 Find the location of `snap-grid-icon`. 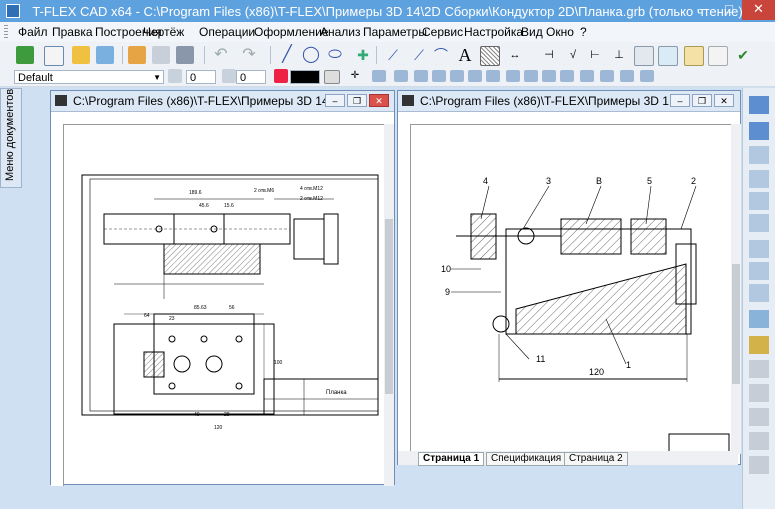

snap-grid-icon is located at coordinates (379, 76).